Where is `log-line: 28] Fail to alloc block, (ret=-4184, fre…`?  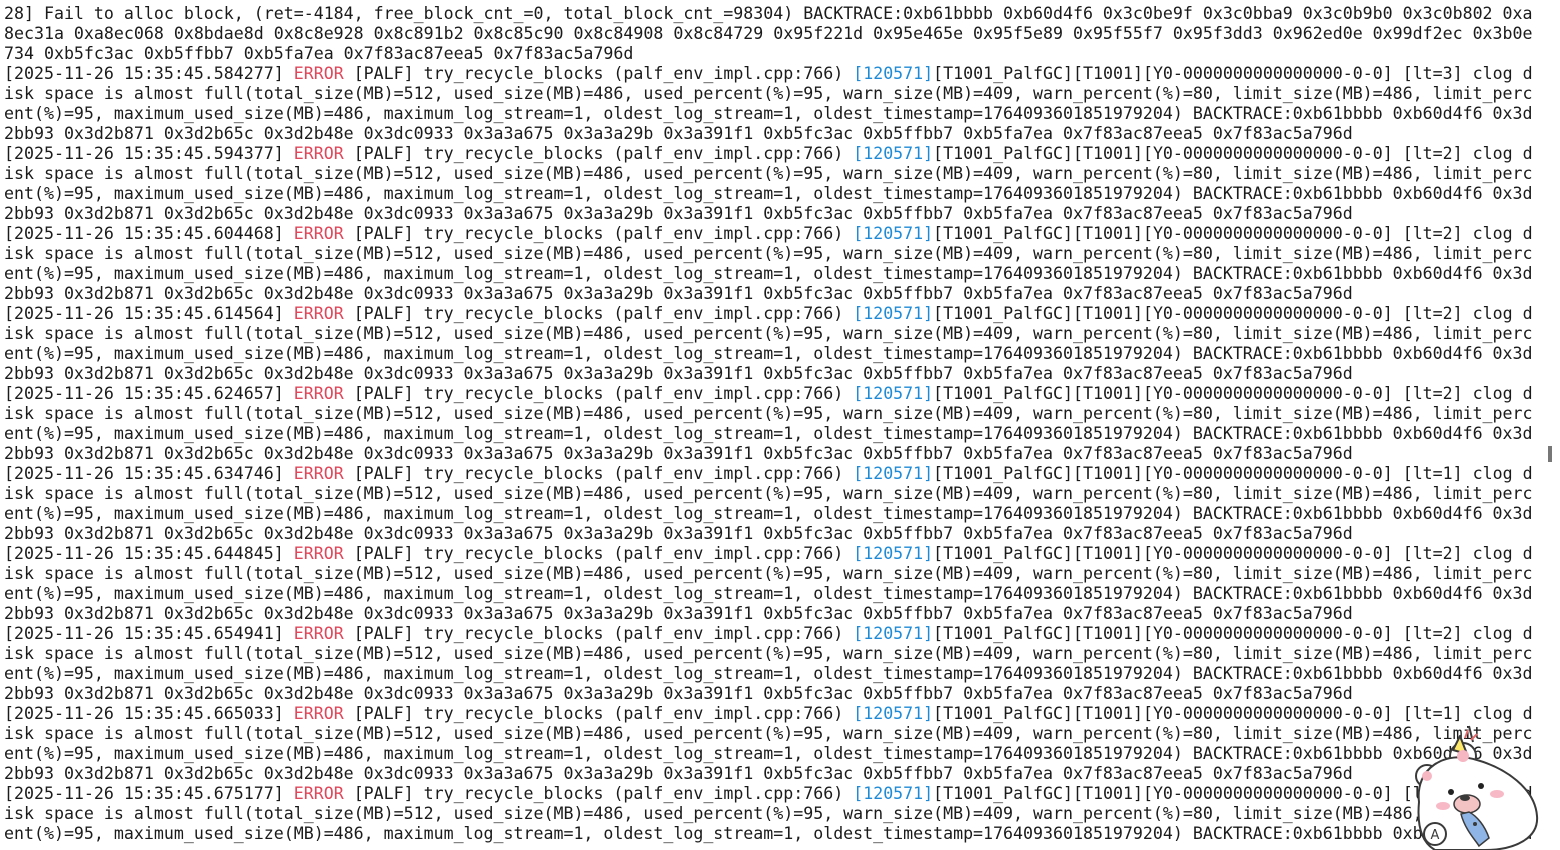
log-line: 28] Fail to alloc block, (ret=-4184, fre… is located at coordinates (768, 13).